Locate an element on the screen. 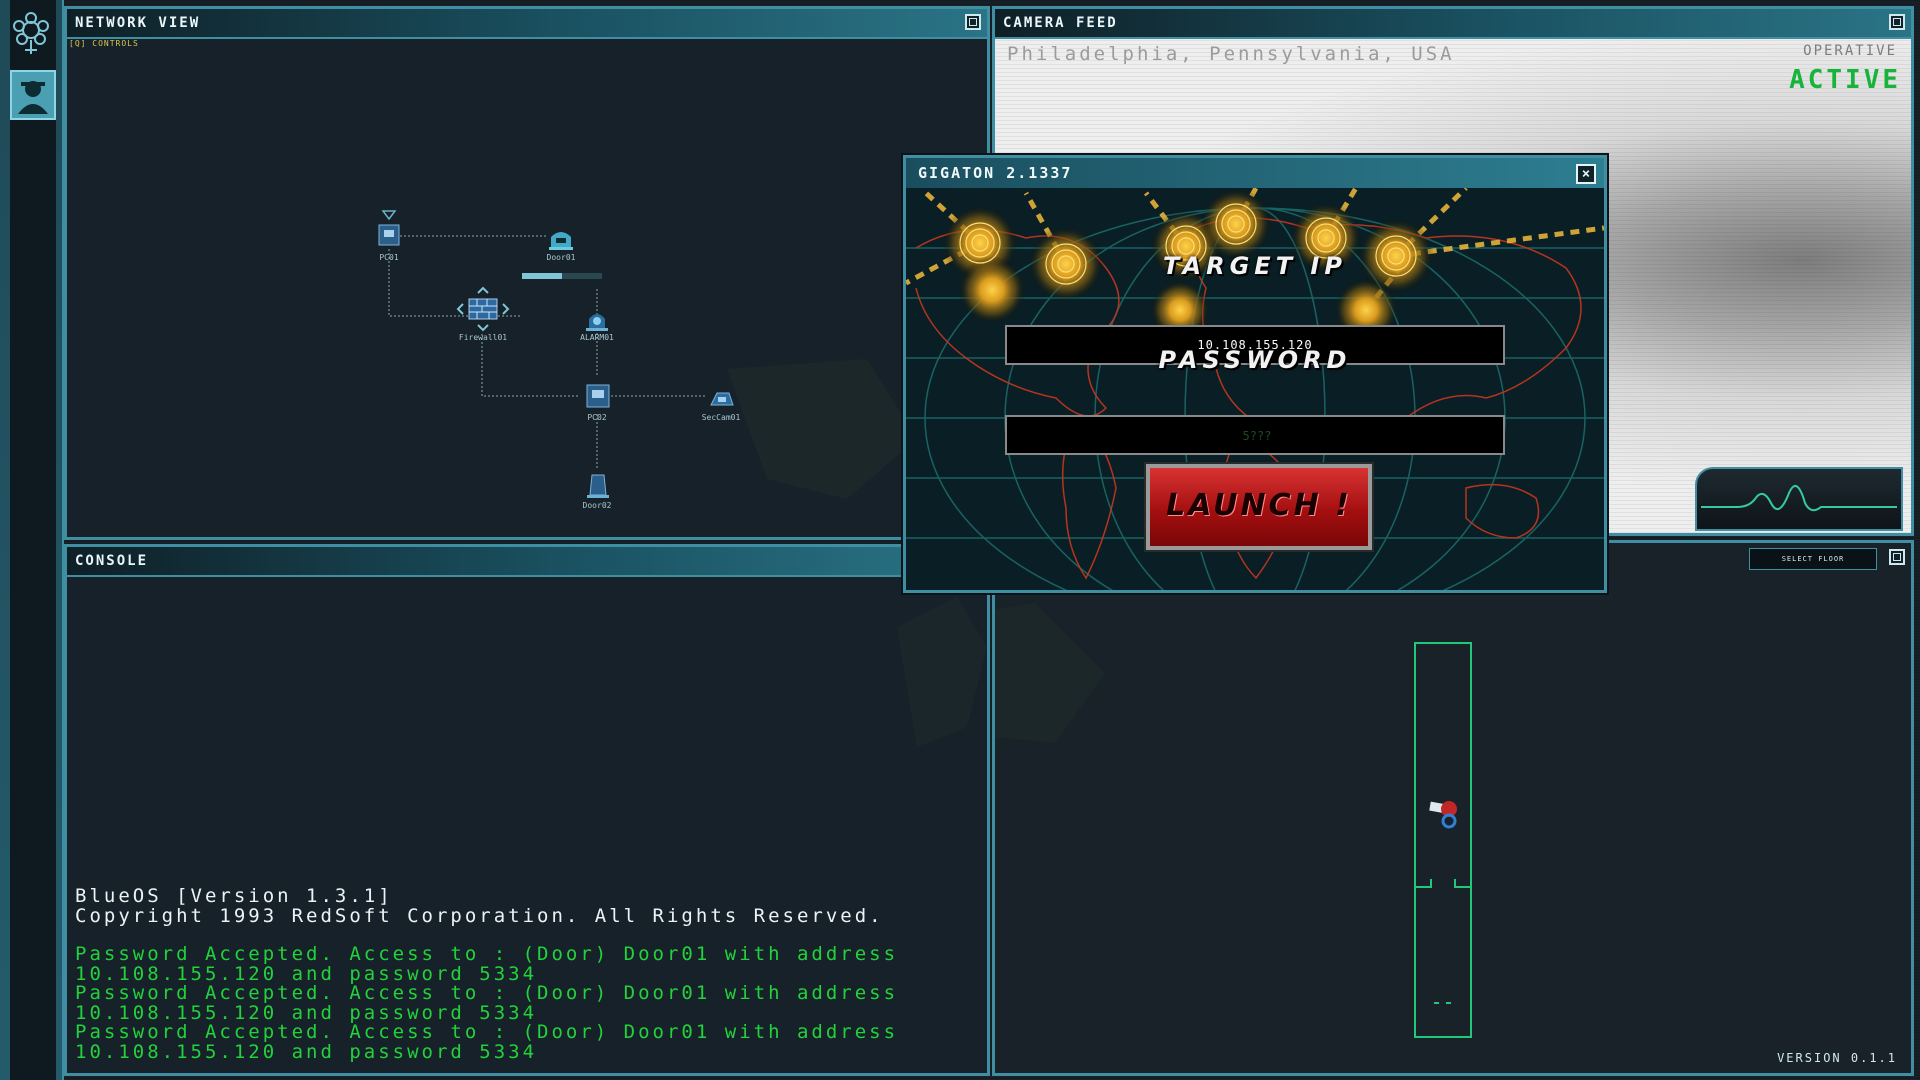  door01-label: Door01 is located at coordinates (561, 257).